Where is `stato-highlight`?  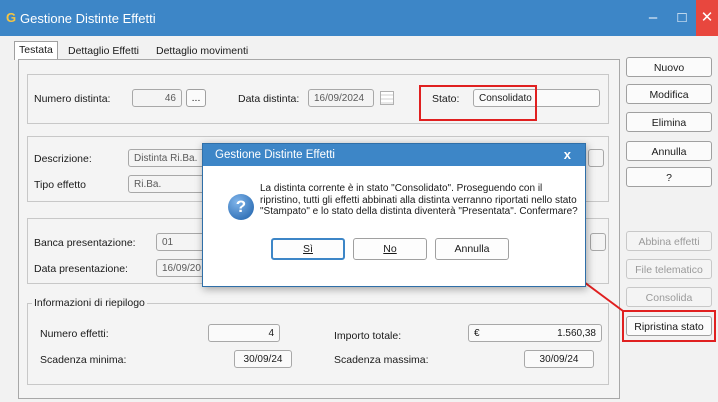 stato-highlight is located at coordinates (478, 103).